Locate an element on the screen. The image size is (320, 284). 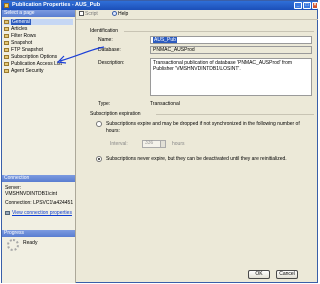
select-page-header: Select a page is located at coordinates (38, 13).